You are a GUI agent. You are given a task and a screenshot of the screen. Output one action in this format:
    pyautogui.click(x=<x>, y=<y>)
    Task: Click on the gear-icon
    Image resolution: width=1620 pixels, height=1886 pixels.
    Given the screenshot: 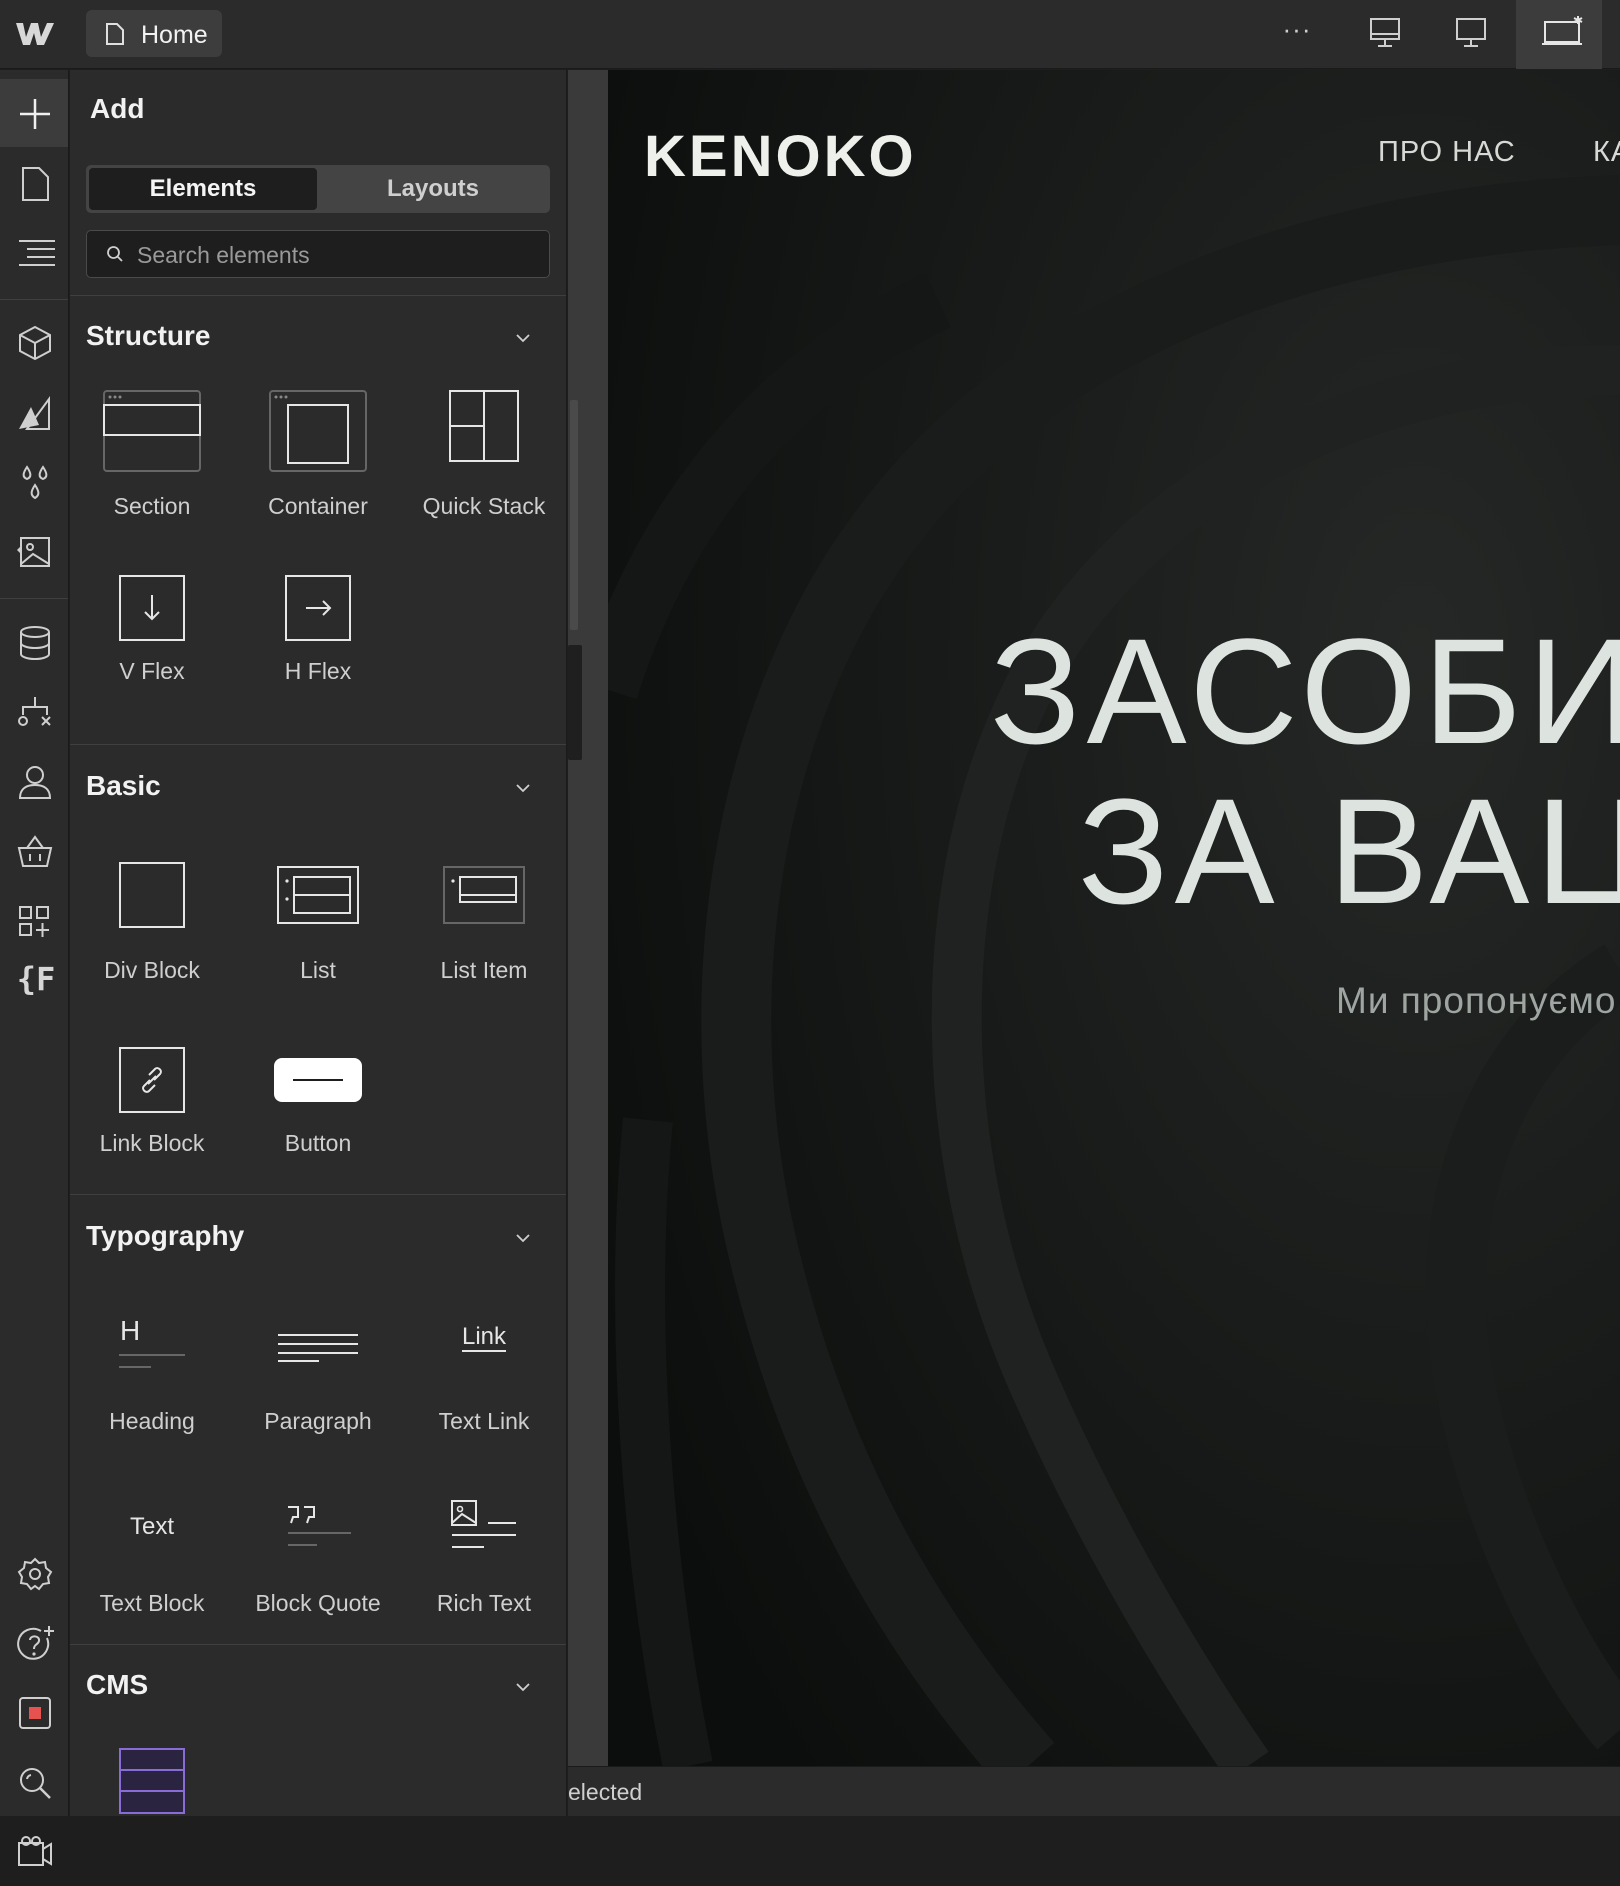 What is the action you would take?
    pyautogui.click(x=35, y=1574)
    